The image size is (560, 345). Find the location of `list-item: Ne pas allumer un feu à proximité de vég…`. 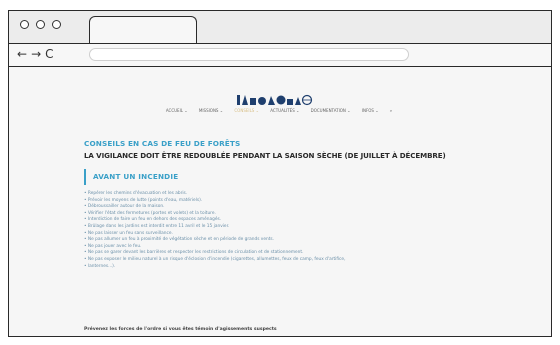

list-item: Ne pas allumer un feu à proximité de vég… is located at coordinates (294, 240).